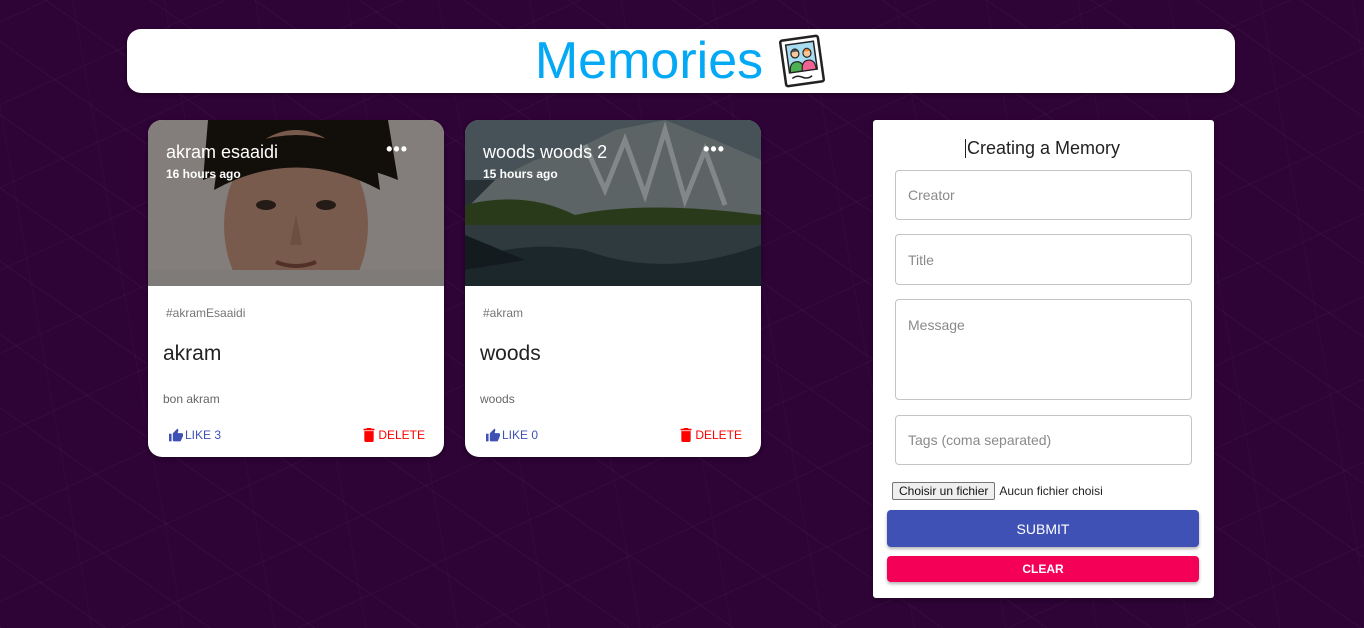  What do you see at coordinates (203, 174) in the screenshot?
I see `card-timestamp: 16 hours ago` at bounding box center [203, 174].